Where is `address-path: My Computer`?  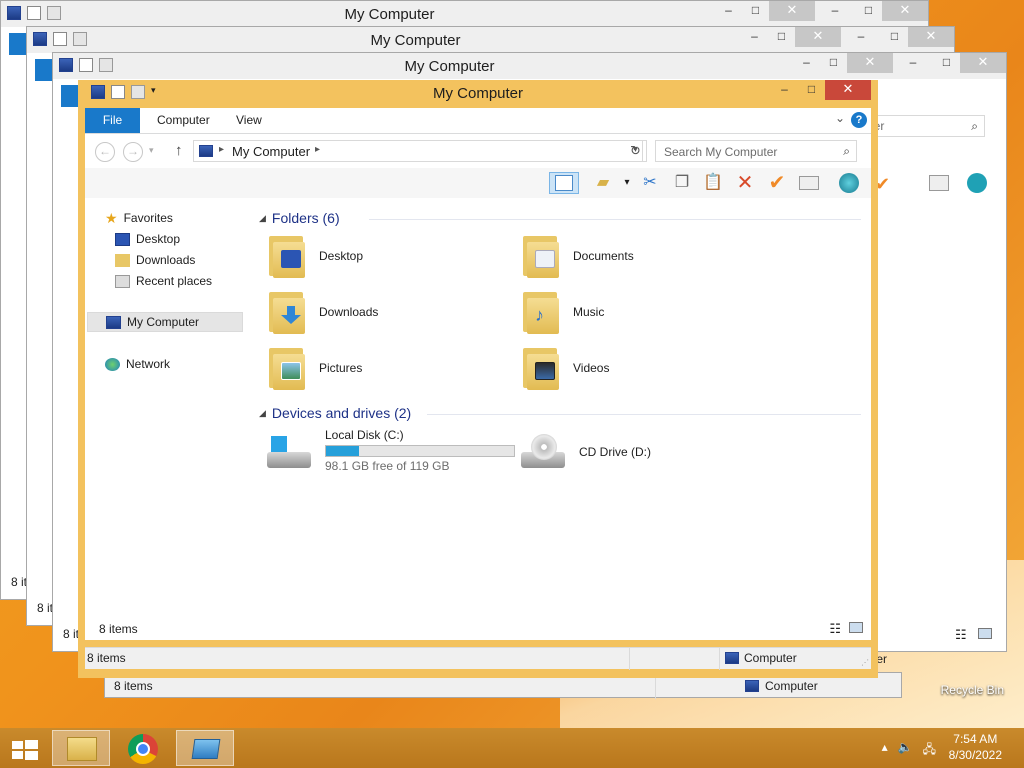 address-path: My Computer is located at coordinates (271, 151).